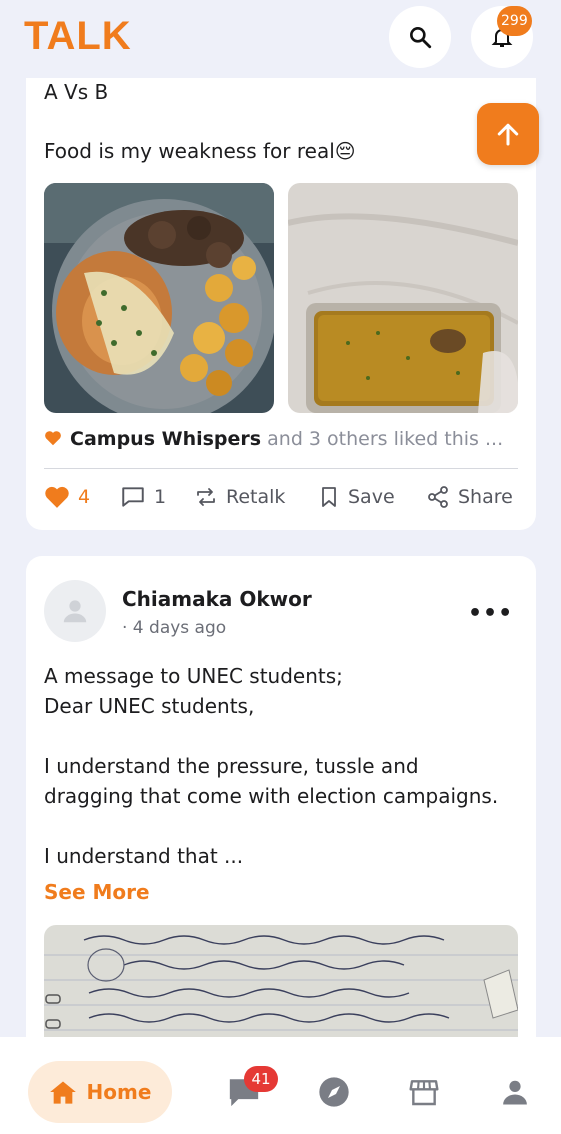  I want to click on post-caption: Food is my weakness for real😔, so click(200, 151).